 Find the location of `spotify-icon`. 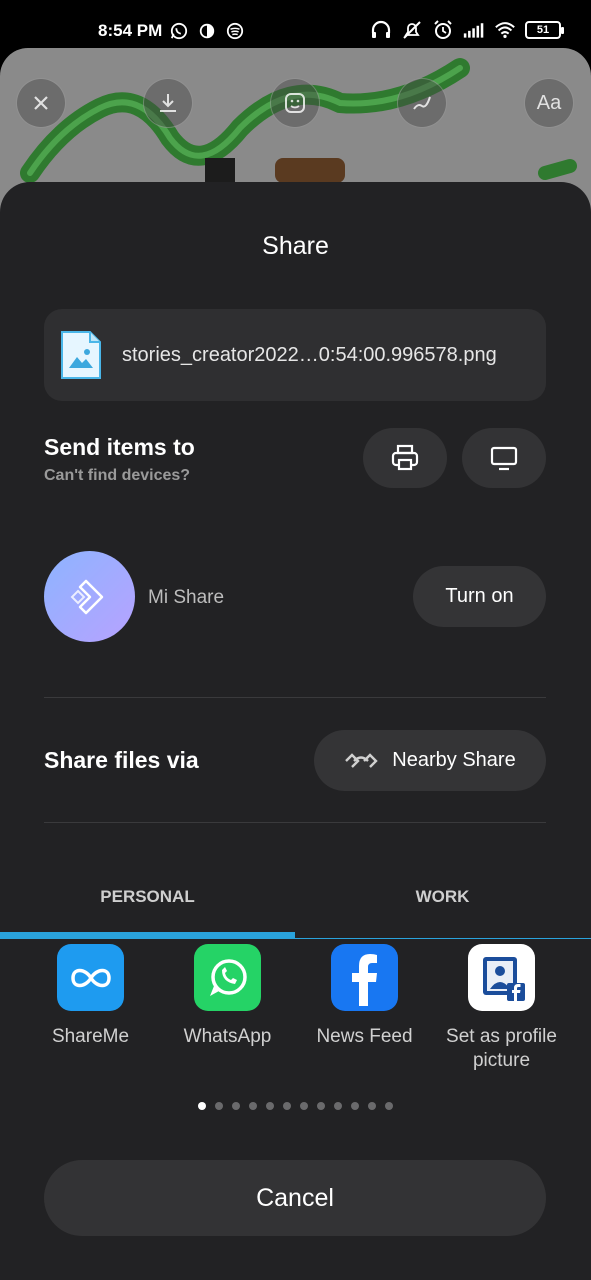

spotify-icon is located at coordinates (235, 31).